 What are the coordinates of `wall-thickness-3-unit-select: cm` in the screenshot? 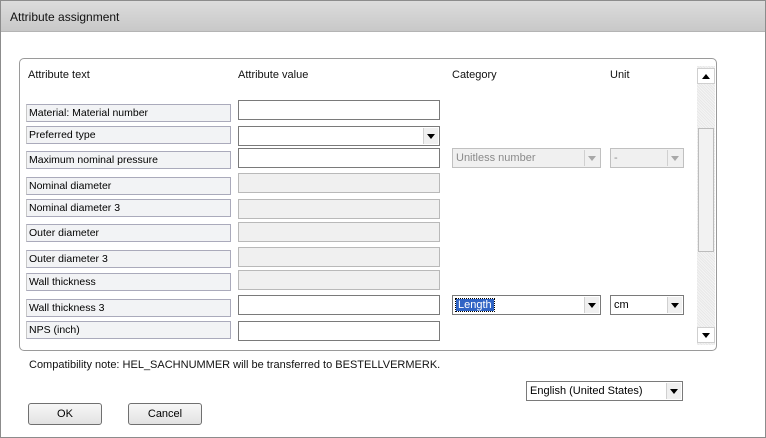 It's located at (647, 305).